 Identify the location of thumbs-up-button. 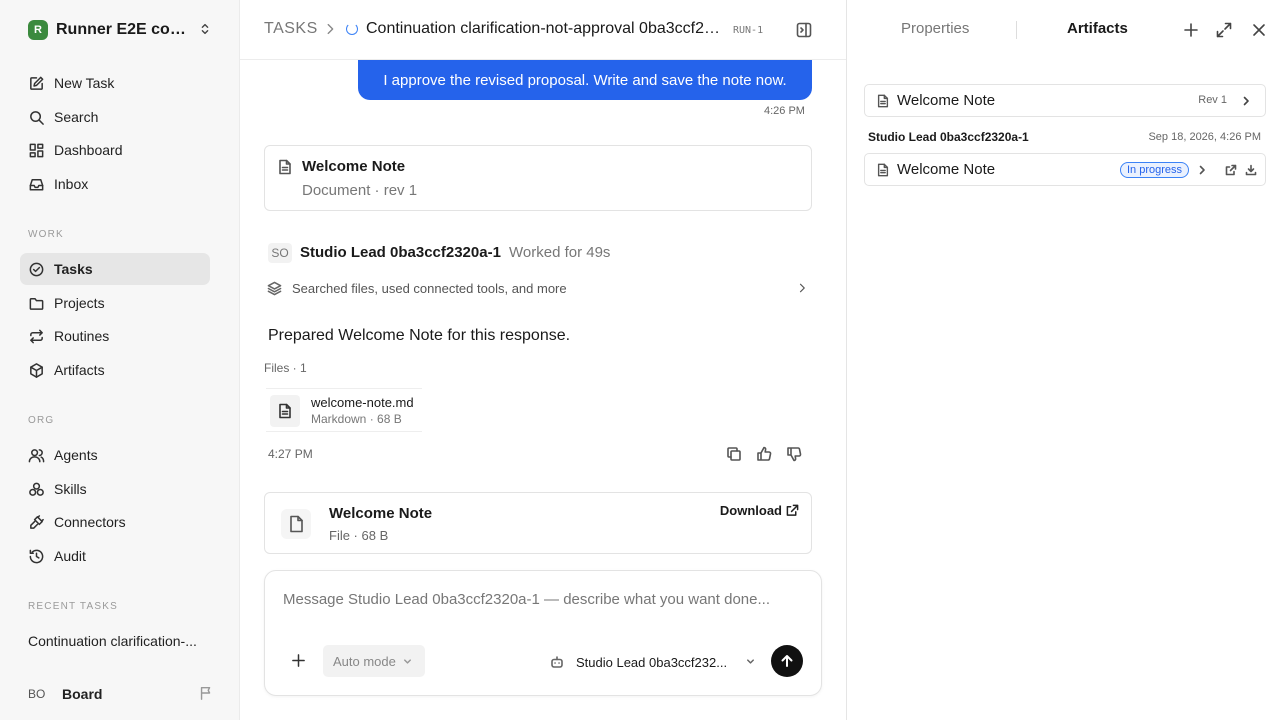
(765, 455).